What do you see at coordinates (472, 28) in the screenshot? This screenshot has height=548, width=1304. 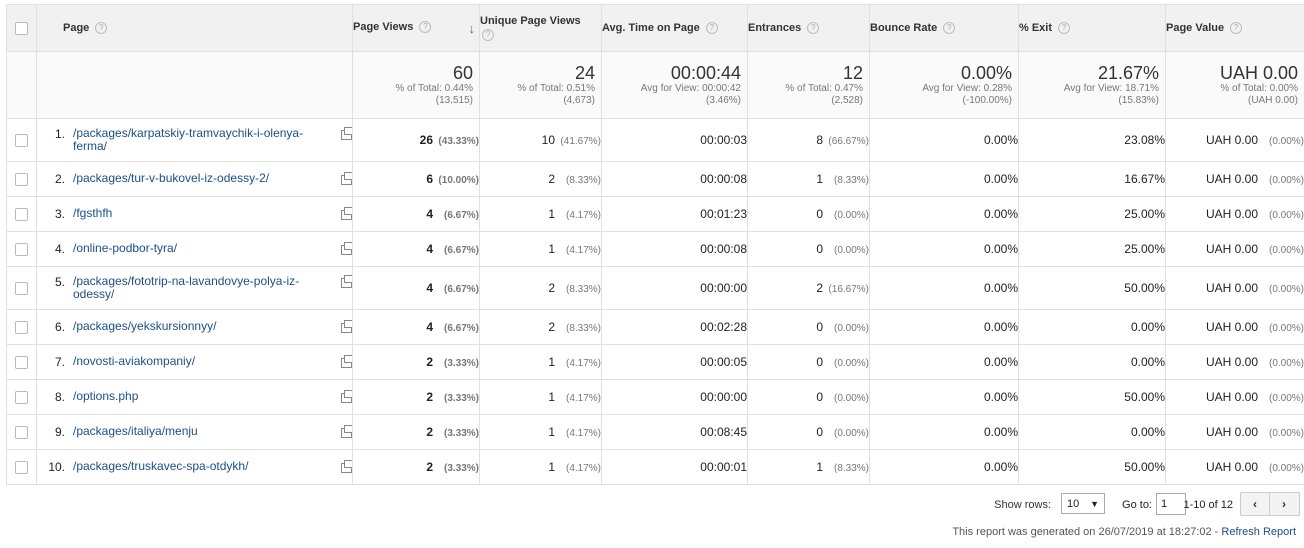 I see `sort-descending-icon: ↓` at bounding box center [472, 28].